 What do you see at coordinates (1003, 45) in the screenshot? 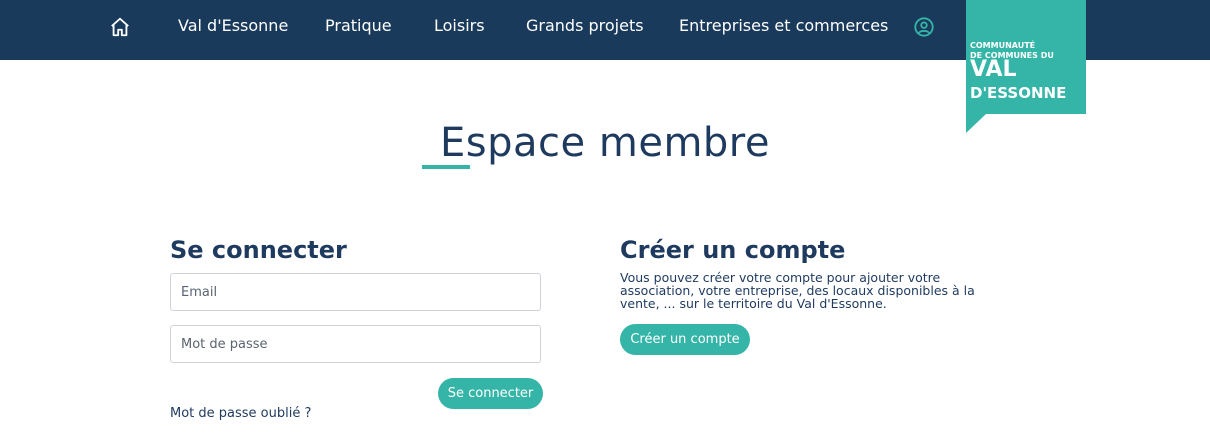
I see `logo-line-1: COMMUNAUTÉ` at bounding box center [1003, 45].